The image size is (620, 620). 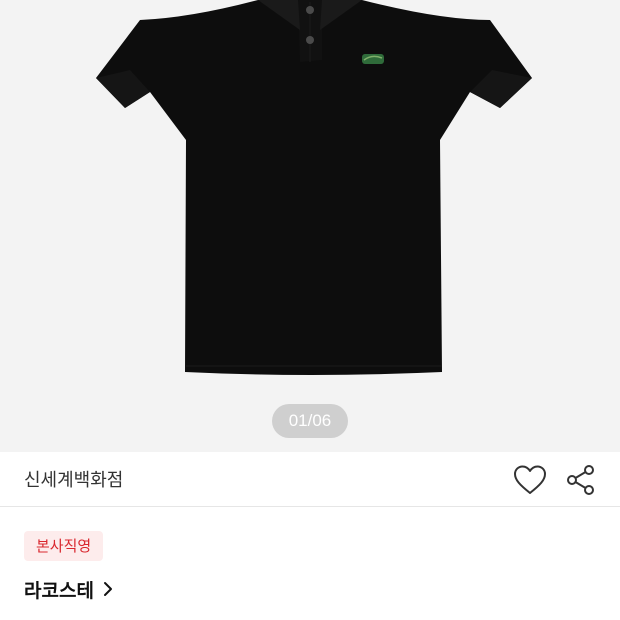 I want to click on official-store-badge: 본사직영, so click(x=64, y=546).